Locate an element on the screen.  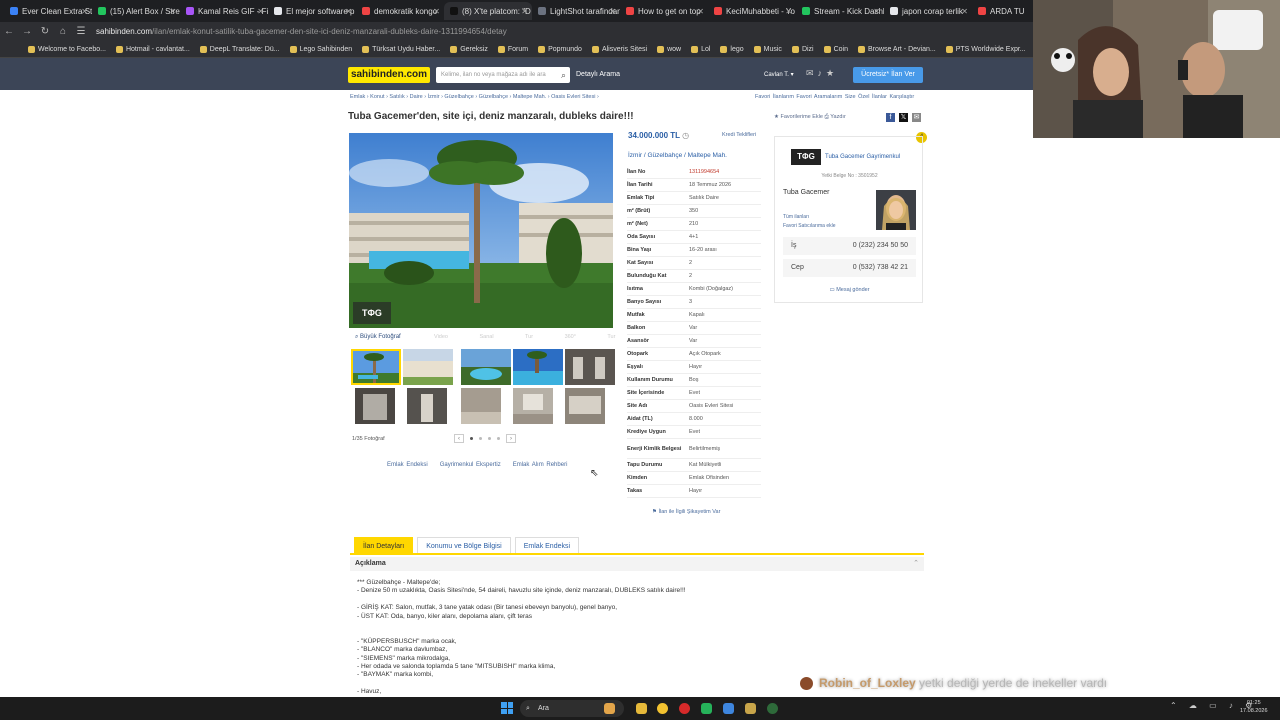
reload-icon: ↻ is located at coordinates (45, 31).